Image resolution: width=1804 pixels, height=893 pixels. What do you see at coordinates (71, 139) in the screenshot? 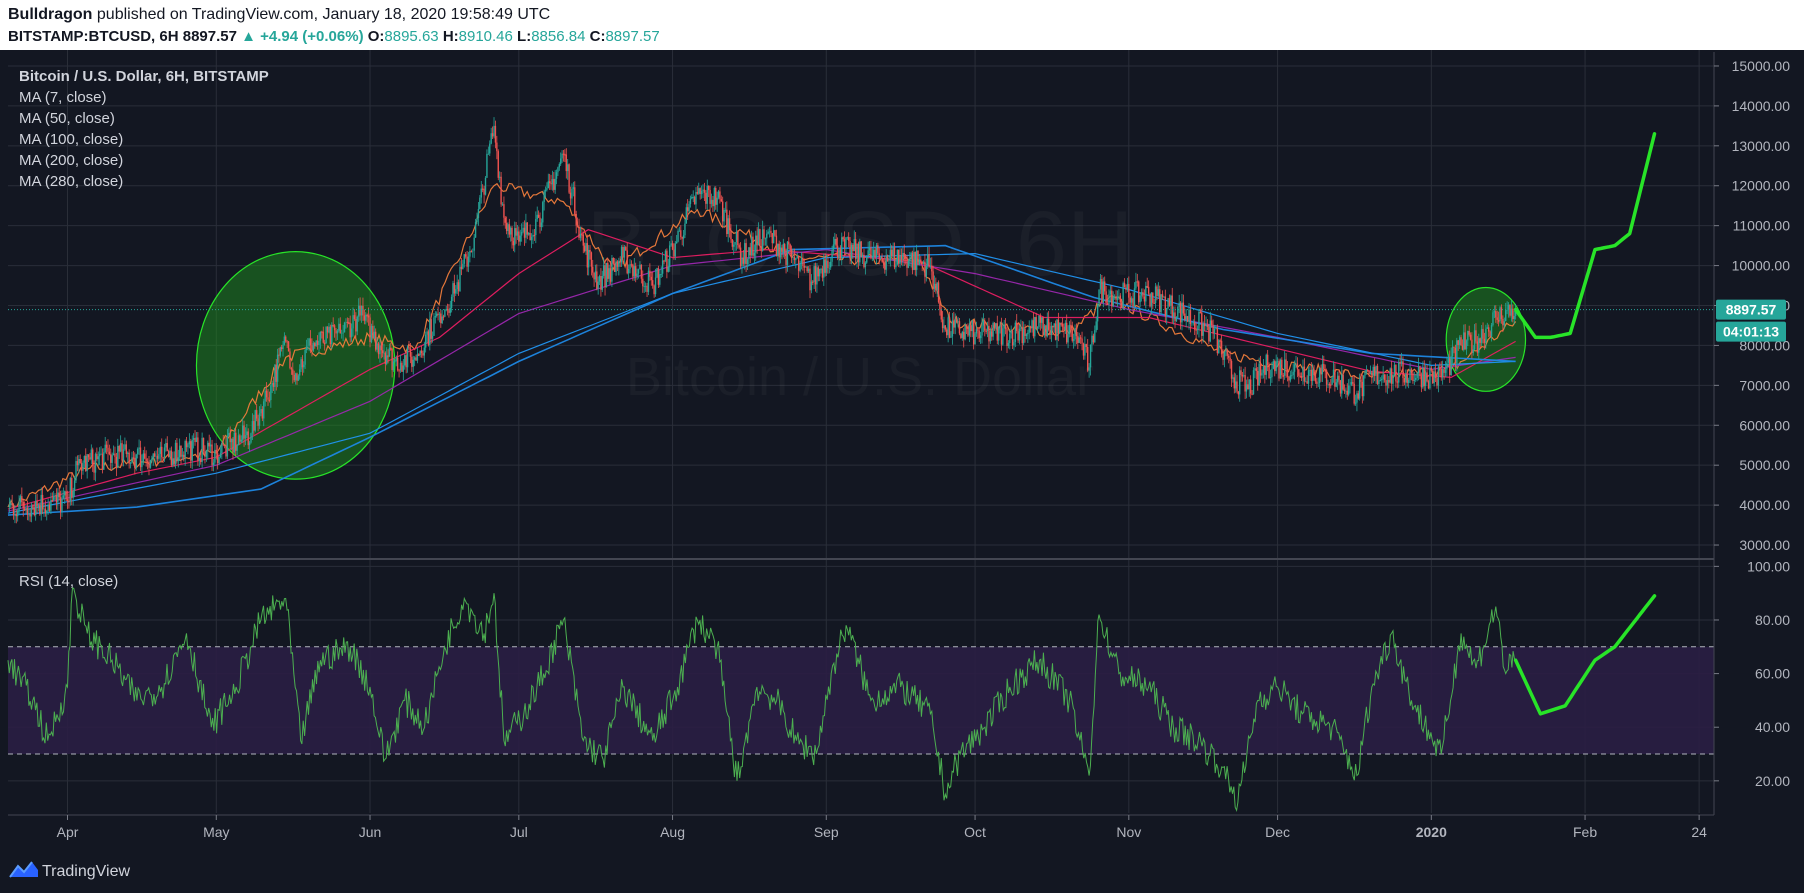
I see `legend-ma100: MA (100, close)` at bounding box center [71, 139].